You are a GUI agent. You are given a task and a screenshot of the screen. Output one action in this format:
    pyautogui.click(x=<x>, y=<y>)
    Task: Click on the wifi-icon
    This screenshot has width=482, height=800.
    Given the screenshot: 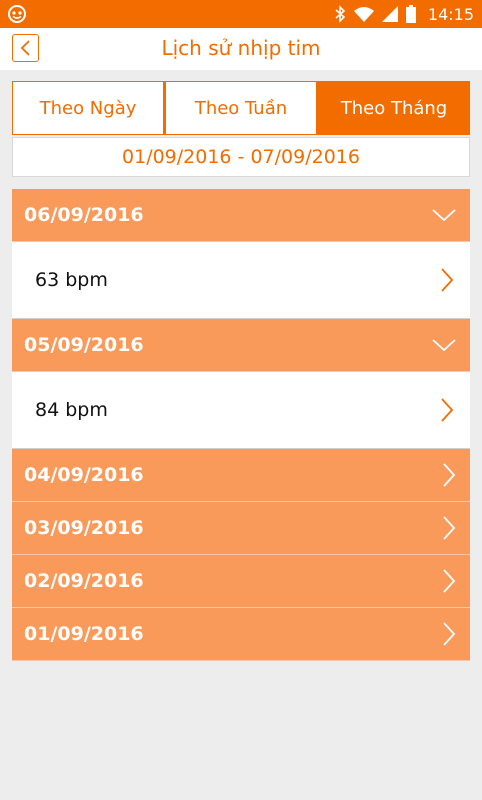 What is the action you would take?
    pyautogui.click(x=363, y=14)
    